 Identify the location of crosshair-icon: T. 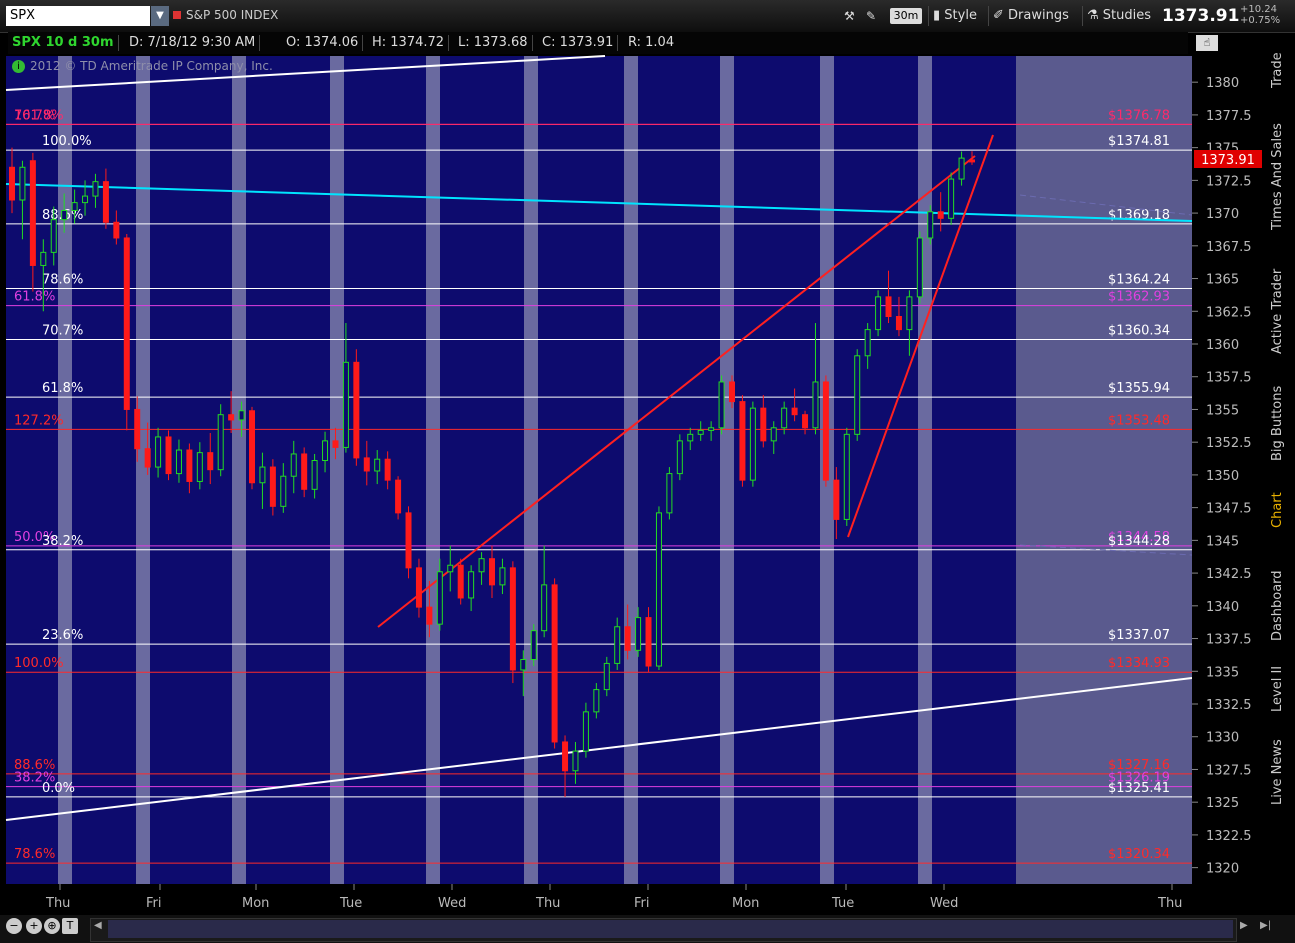
(70, 926).